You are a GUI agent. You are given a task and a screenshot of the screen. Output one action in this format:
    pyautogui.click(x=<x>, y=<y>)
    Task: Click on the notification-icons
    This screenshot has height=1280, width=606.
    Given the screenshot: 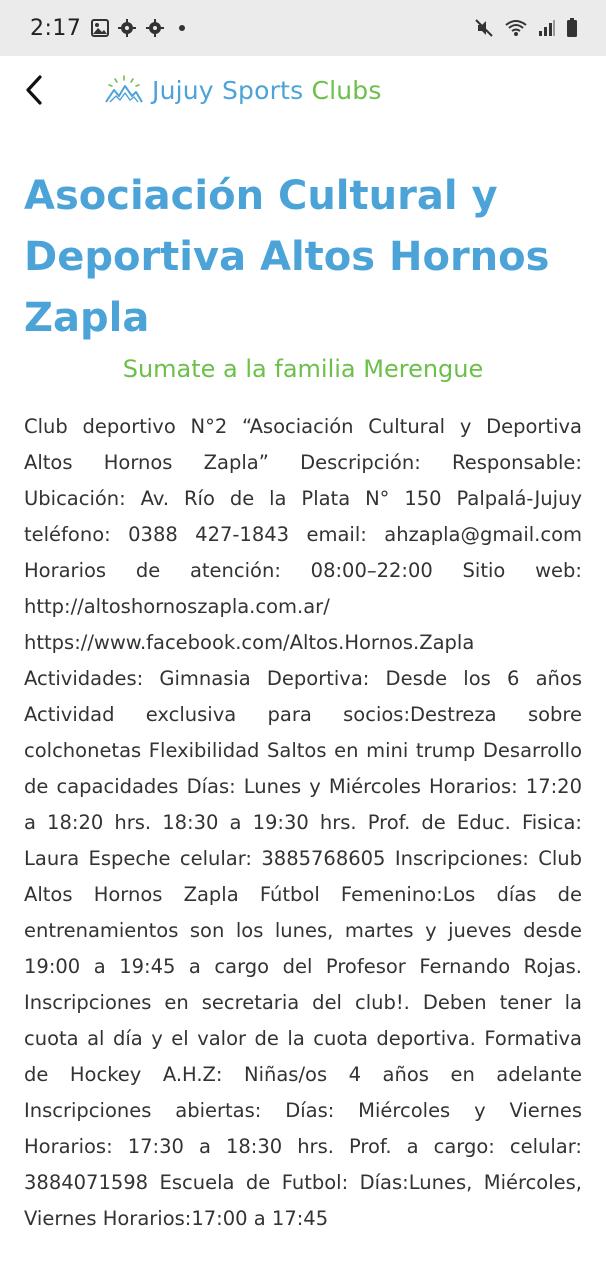 What is the action you would take?
    pyautogui.click(x=138, y=28)
    